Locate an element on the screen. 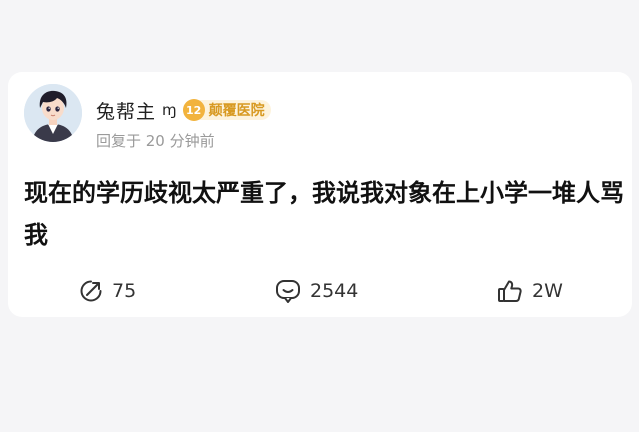  share-icon is located at coordinates (91, 291).